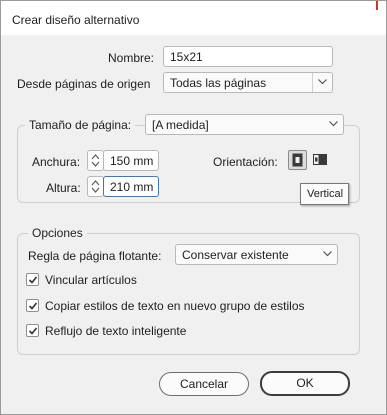 The height and width of the screenshot is (415, 387). Describe the element at coordinates (131, 186) in the screenshot. I see `height-input: 210 mm` at that location.